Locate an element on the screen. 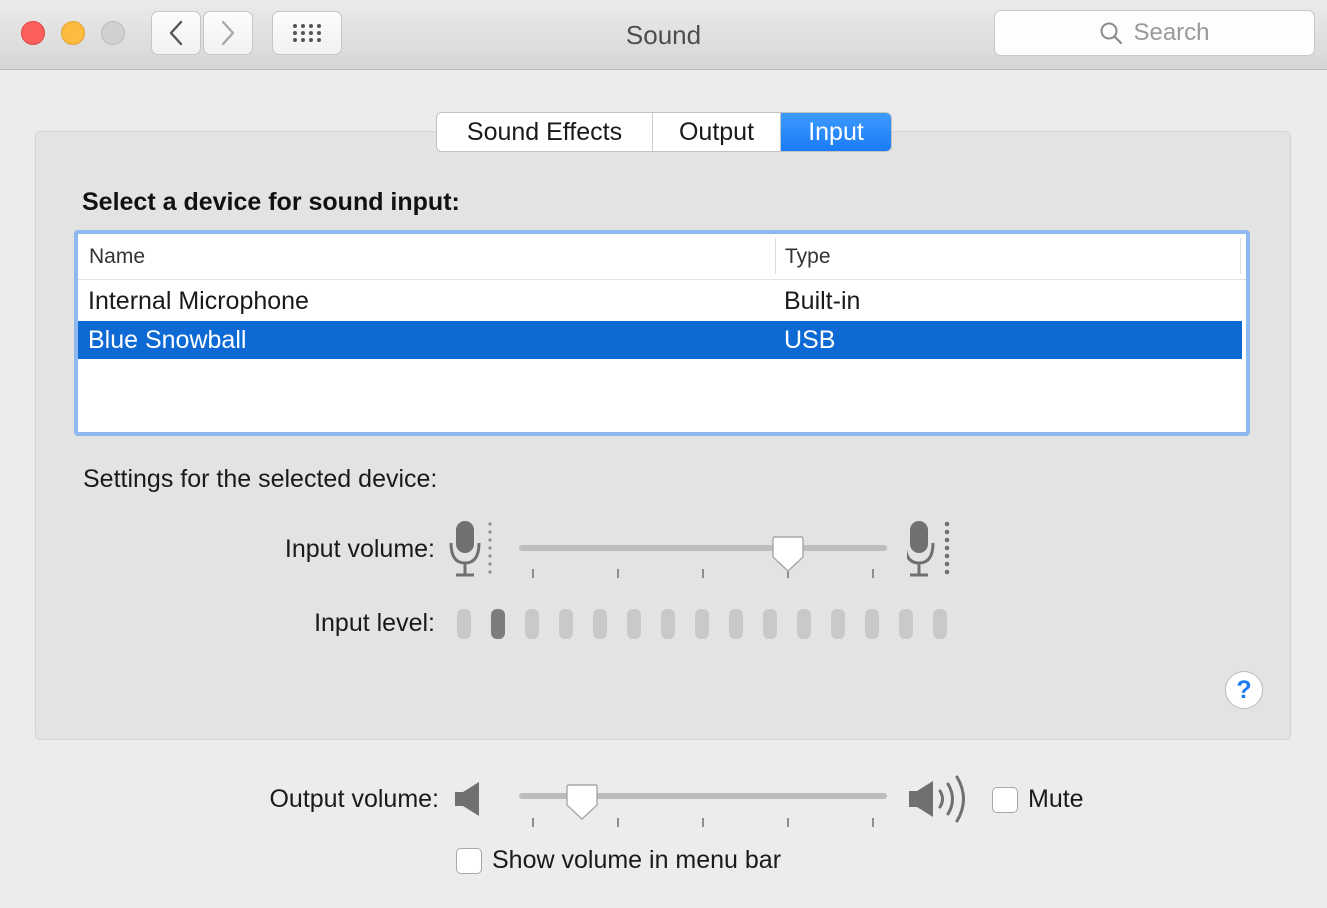  tab-sound-effects: Sound Effects is located at coordinates (545, 132).